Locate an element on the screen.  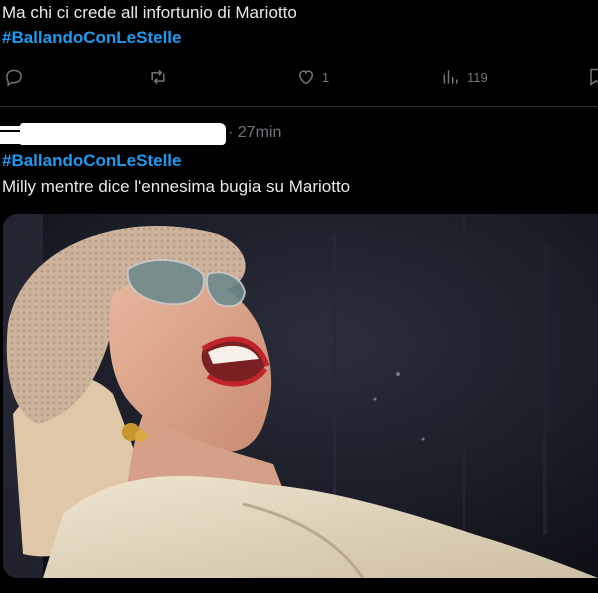
heart-icon is located at coordinates (306, 77).